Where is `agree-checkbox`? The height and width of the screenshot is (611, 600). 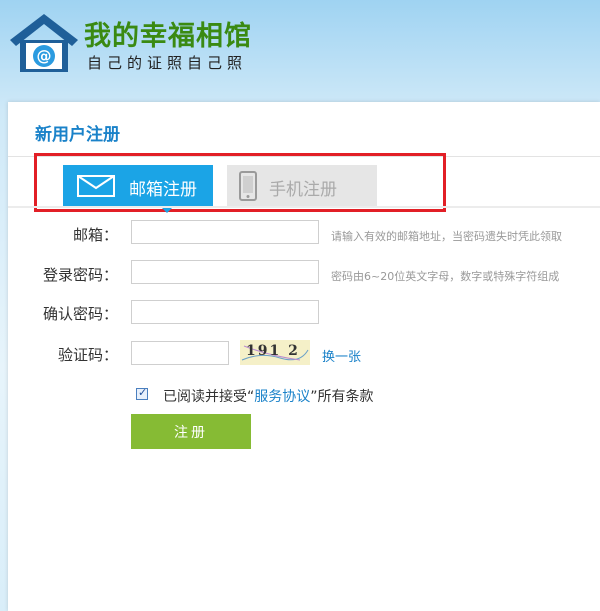 agree-checkbox is located at coordinates (142, 393).